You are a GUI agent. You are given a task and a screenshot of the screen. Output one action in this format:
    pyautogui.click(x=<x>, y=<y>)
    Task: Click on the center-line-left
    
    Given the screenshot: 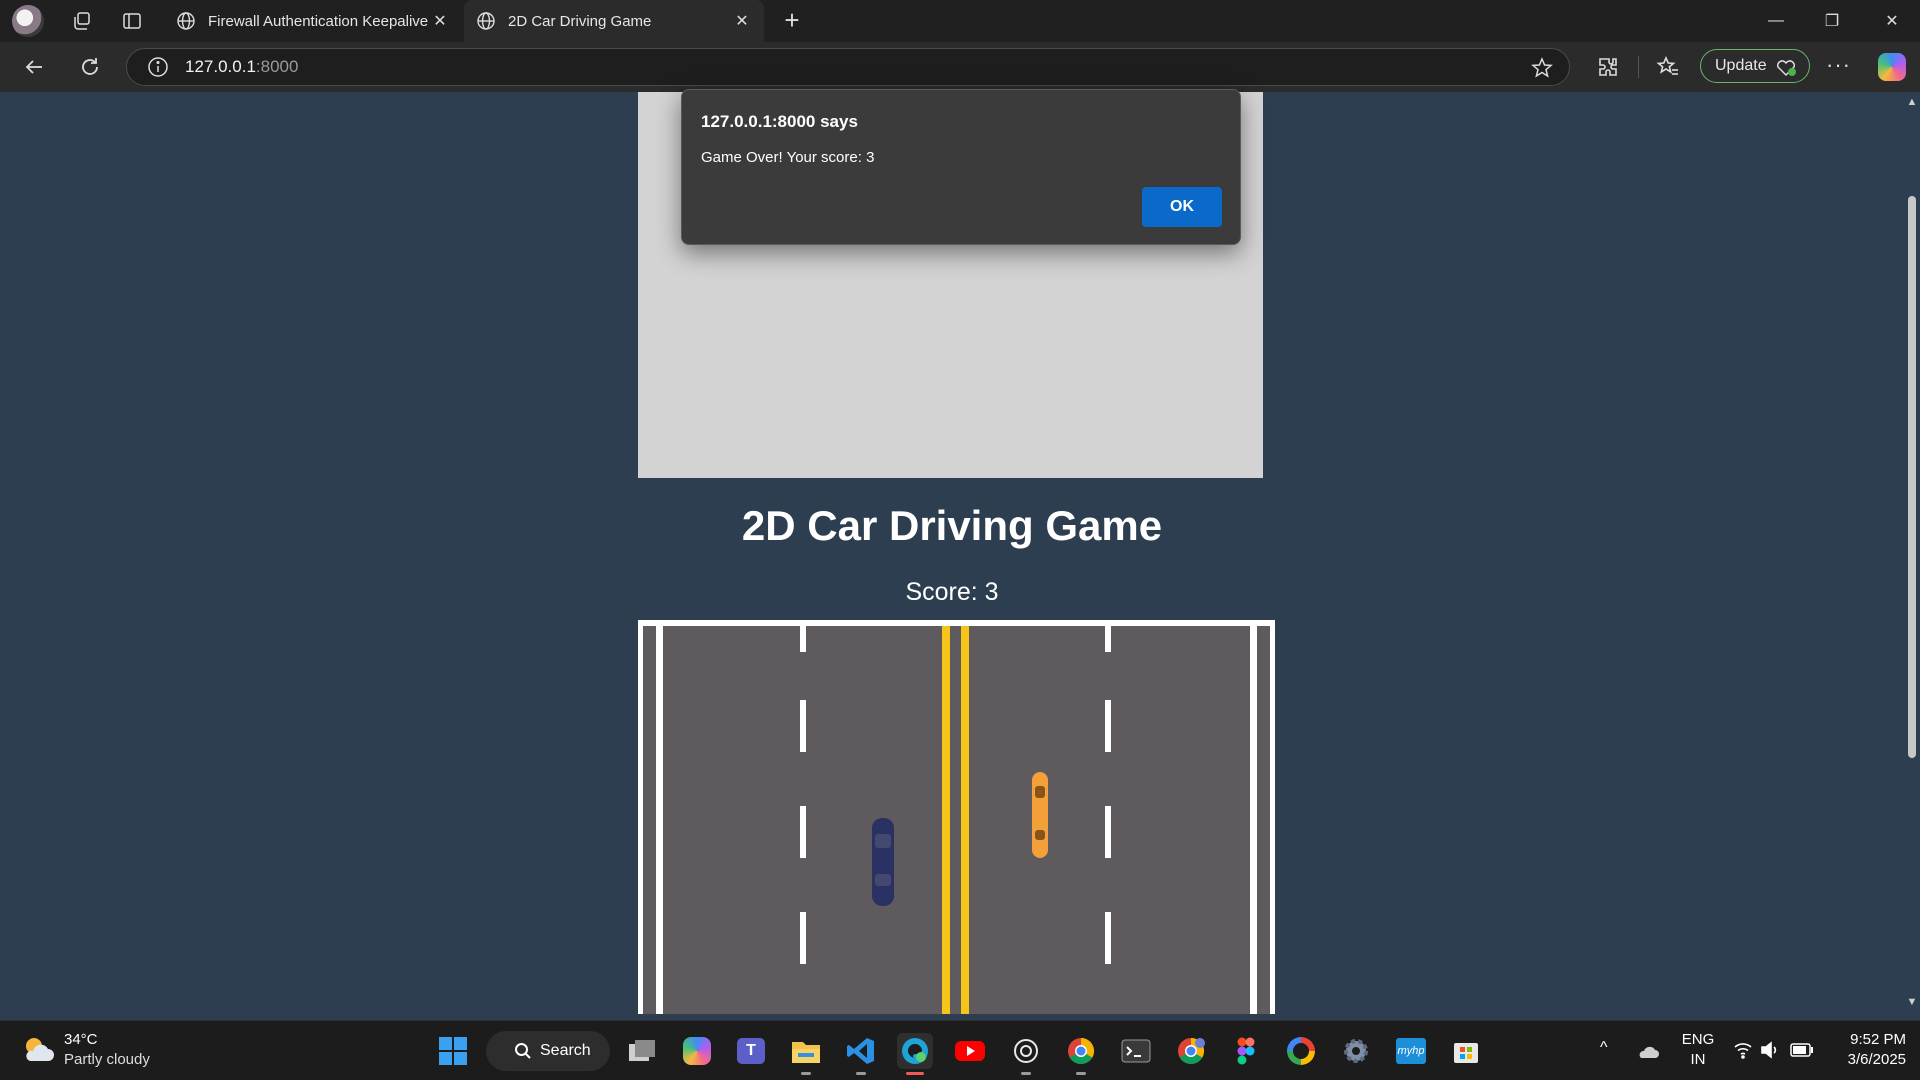 What is the action you would take?
    pyautogui.click(x=946, y=820)
    